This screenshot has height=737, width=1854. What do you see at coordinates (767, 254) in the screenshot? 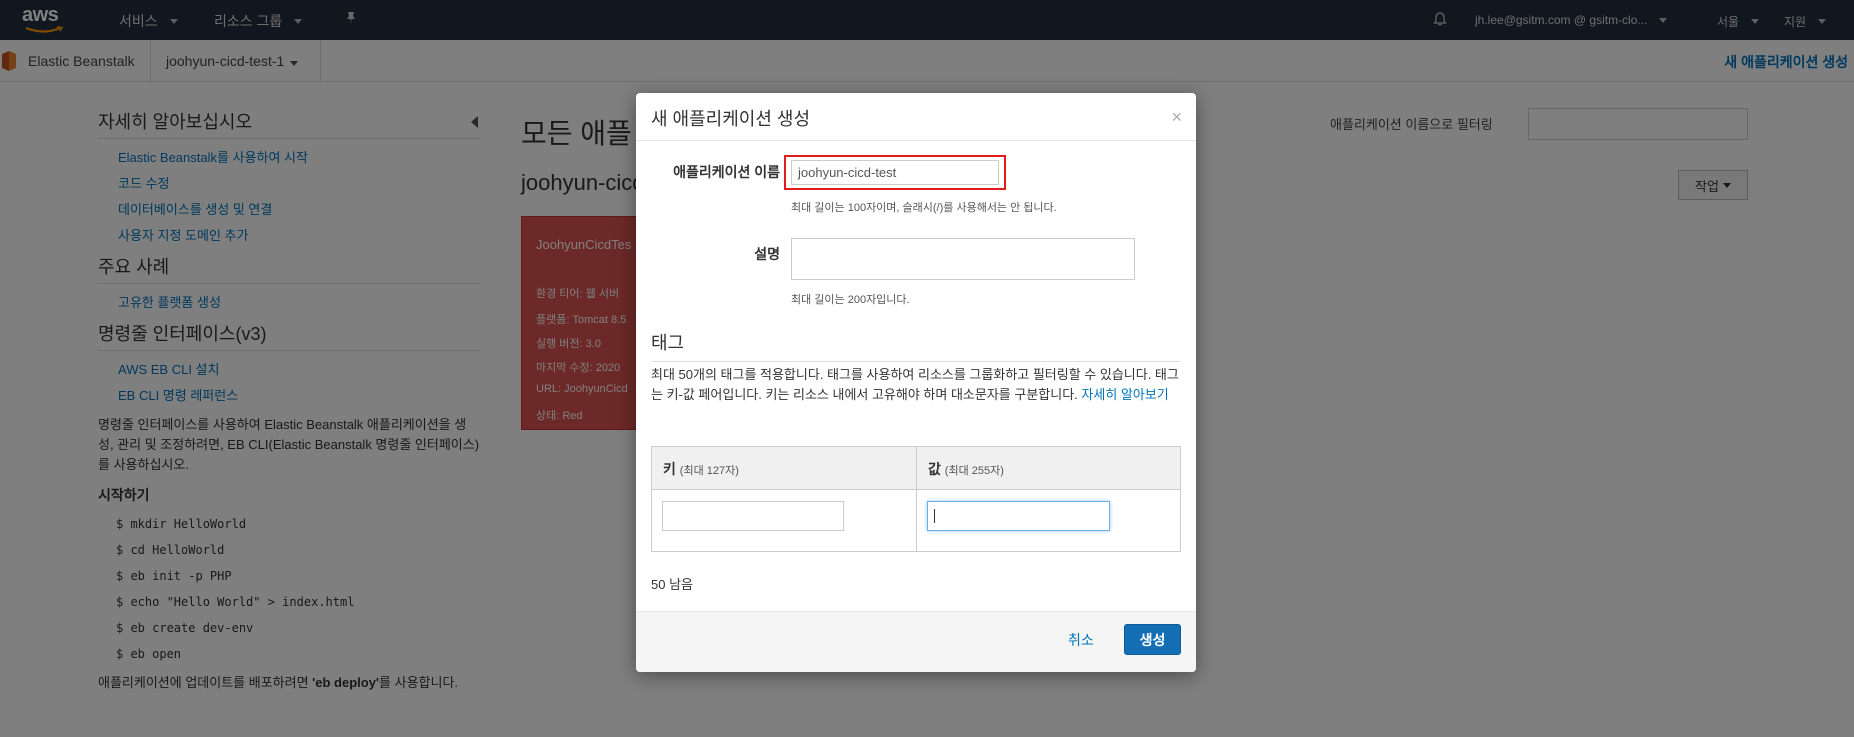
I see `description-label: 설명` at bounding box center [767, 254].